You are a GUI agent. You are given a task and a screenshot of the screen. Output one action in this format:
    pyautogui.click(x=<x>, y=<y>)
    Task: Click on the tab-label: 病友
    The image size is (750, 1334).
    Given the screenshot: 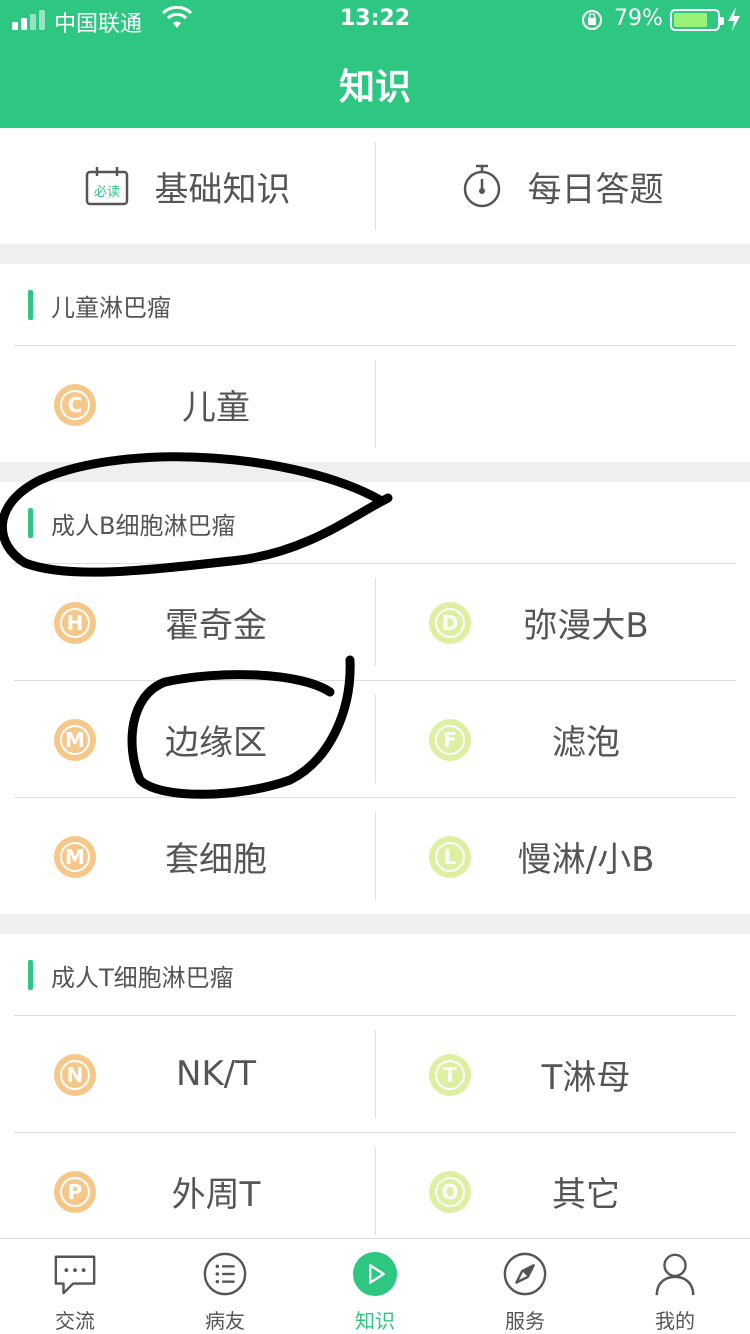 What is the action you would take?
    pyautogui.click(x=225, y=1321)
    